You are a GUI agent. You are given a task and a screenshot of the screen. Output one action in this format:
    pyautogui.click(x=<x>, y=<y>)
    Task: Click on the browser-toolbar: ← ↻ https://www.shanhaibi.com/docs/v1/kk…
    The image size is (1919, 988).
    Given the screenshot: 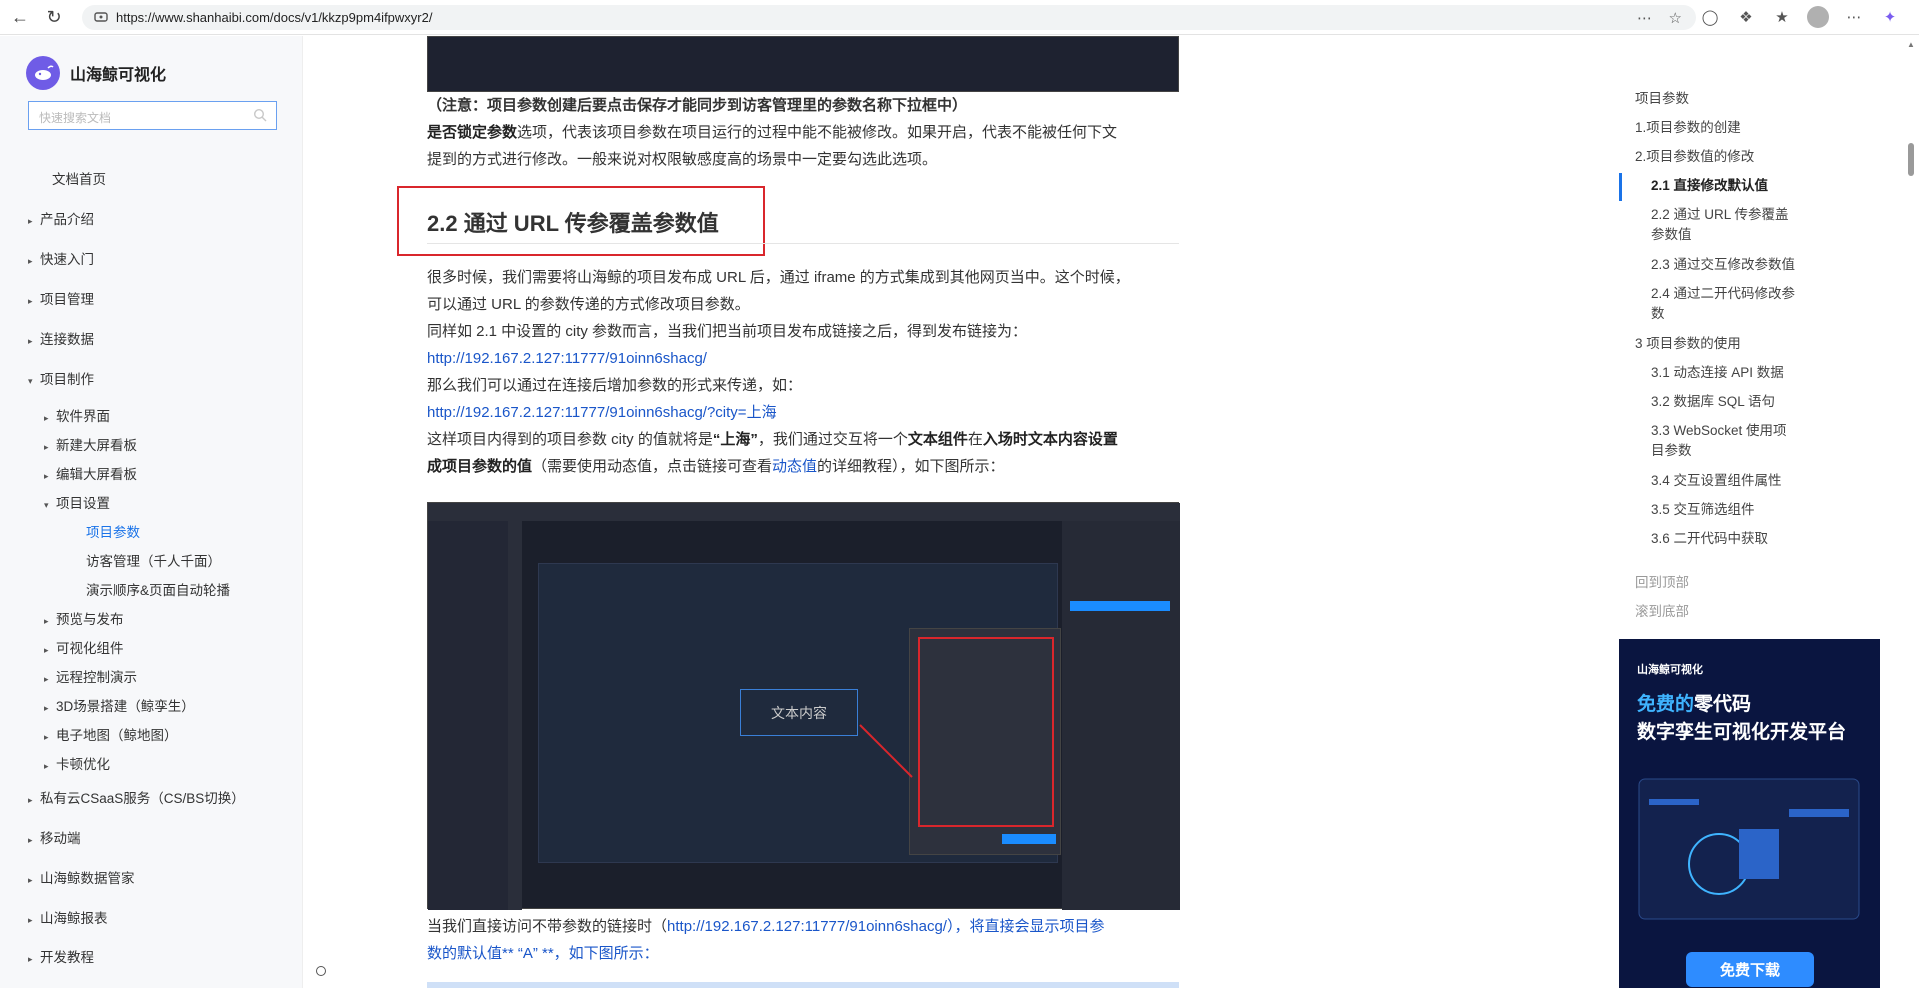 What is the action you would take?
    pyautogui.click(x=959, y=17)
    